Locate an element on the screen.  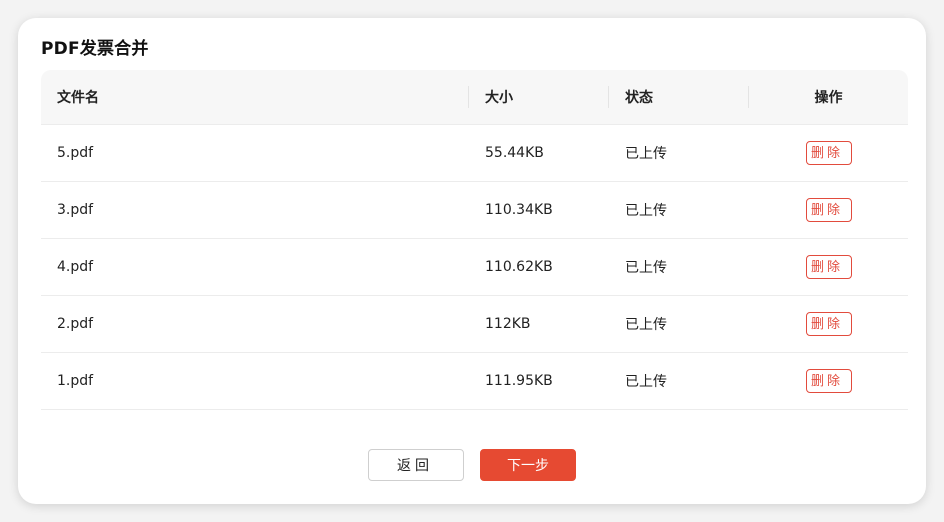
cell-filename: 1.pdf is located at coordinates (75, 381).